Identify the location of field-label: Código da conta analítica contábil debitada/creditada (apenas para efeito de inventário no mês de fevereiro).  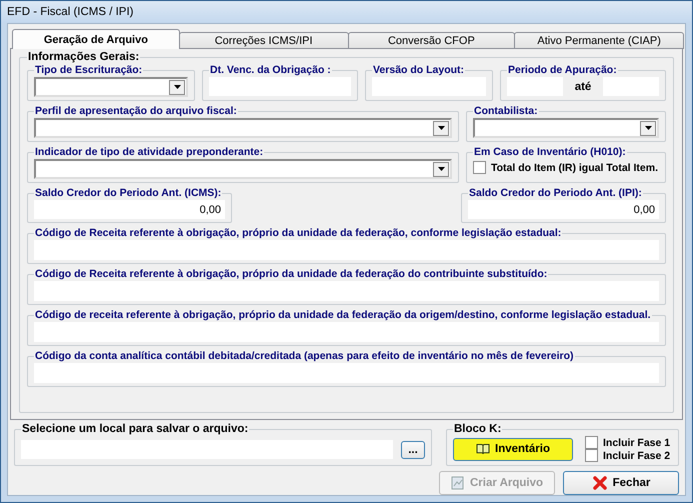
(304, 356).